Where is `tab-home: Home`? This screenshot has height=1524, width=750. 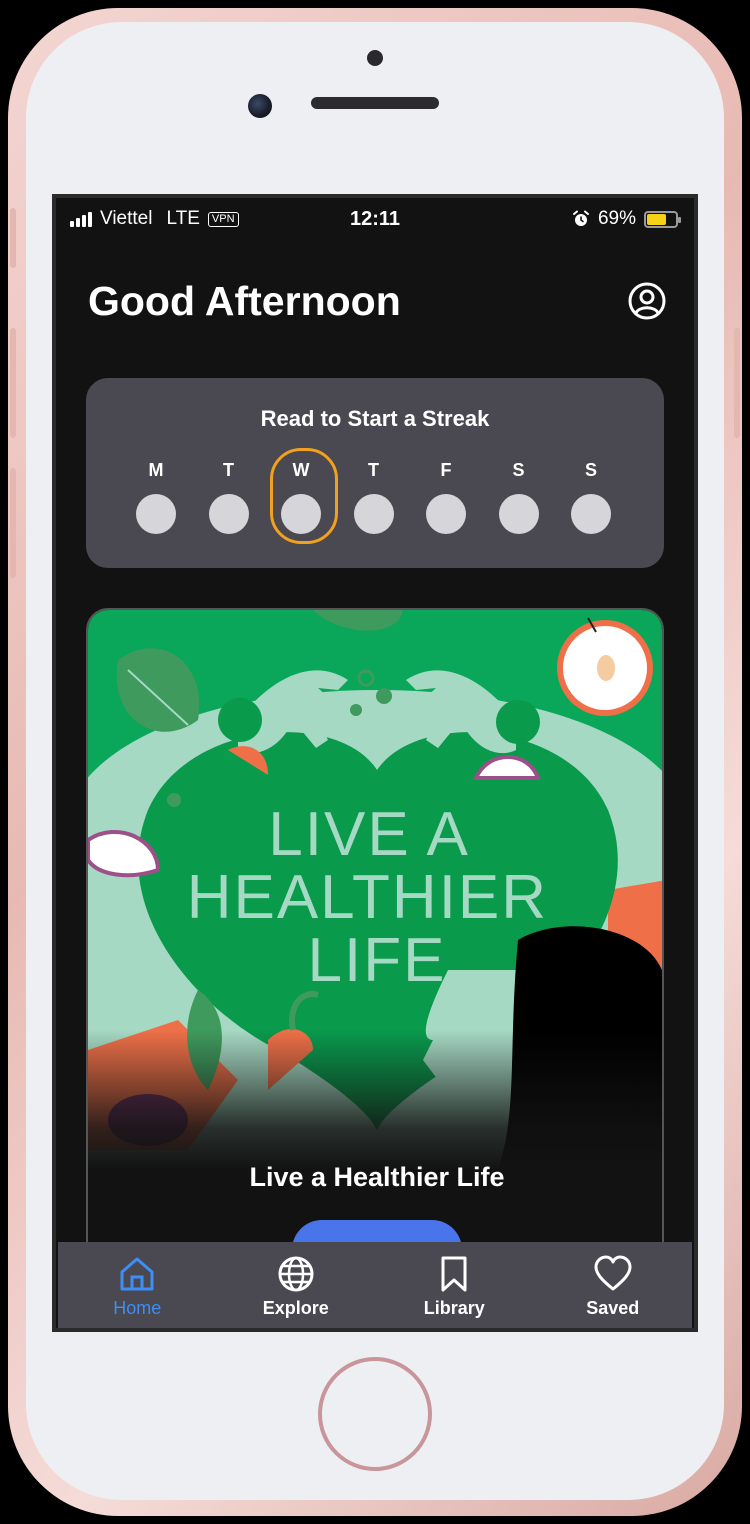 tab-home: Home is located at coordinates (137, 1285).